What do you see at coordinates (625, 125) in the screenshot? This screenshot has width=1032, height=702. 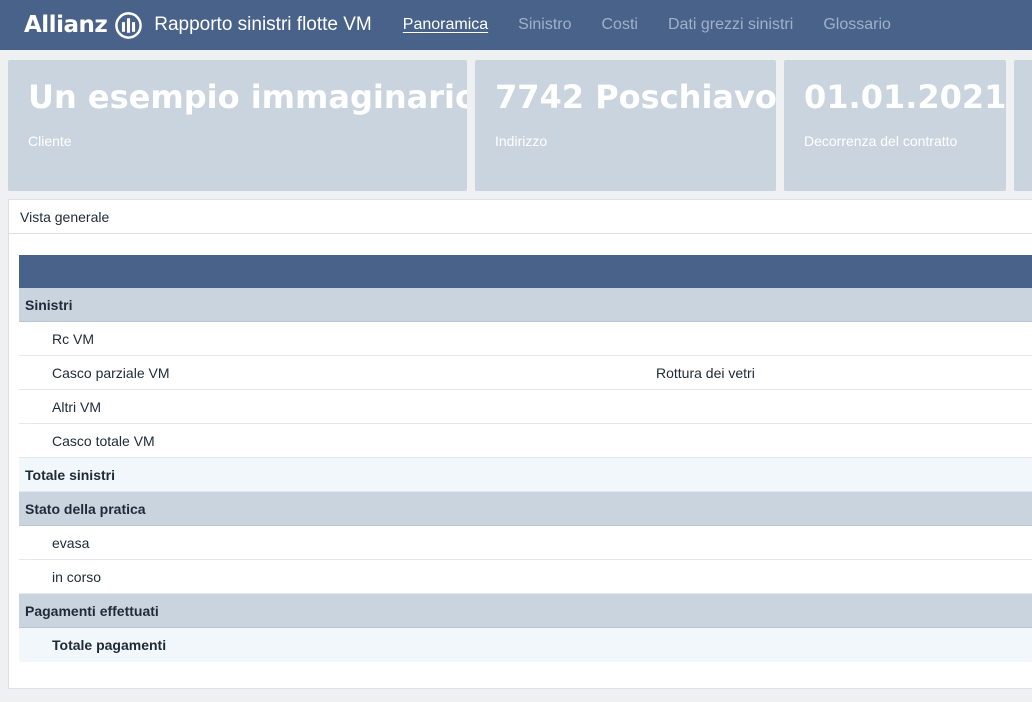 I see `kpi-card-indirizzo: 7742 Poschiavo Indirizzo` at bounding box center [625, 125].